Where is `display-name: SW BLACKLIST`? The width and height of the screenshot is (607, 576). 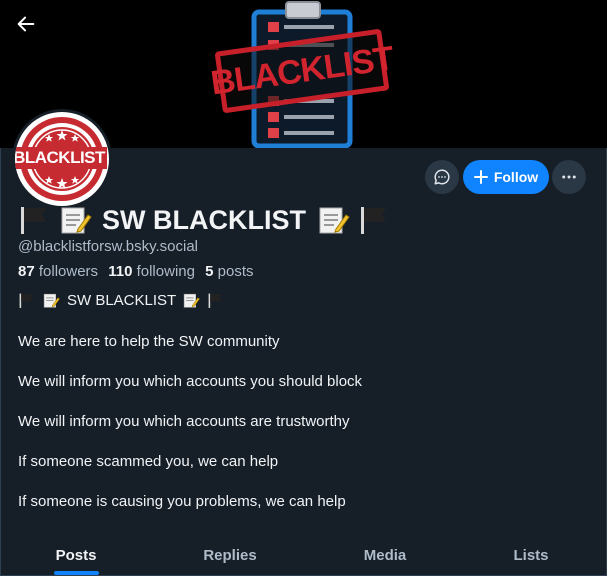 display-name: SW BLACKLIST is located at coordinates (204, 219).